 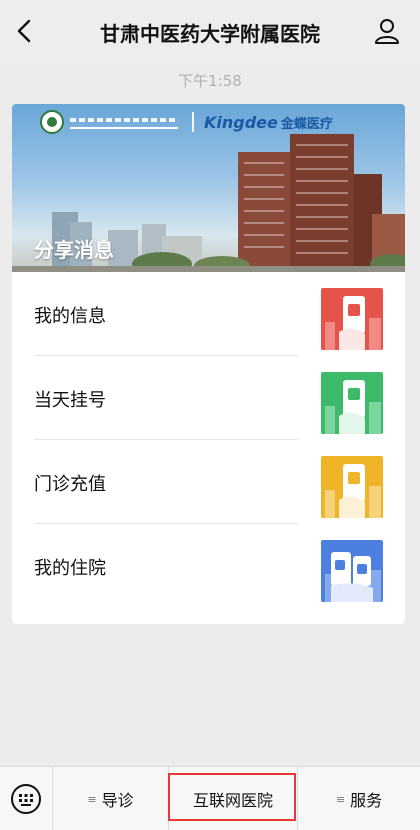 What do you see at coordinates (241, 122) in the screenshot?
I see `kingdee-logo: Kingdee` at bounding box center [241, 122].